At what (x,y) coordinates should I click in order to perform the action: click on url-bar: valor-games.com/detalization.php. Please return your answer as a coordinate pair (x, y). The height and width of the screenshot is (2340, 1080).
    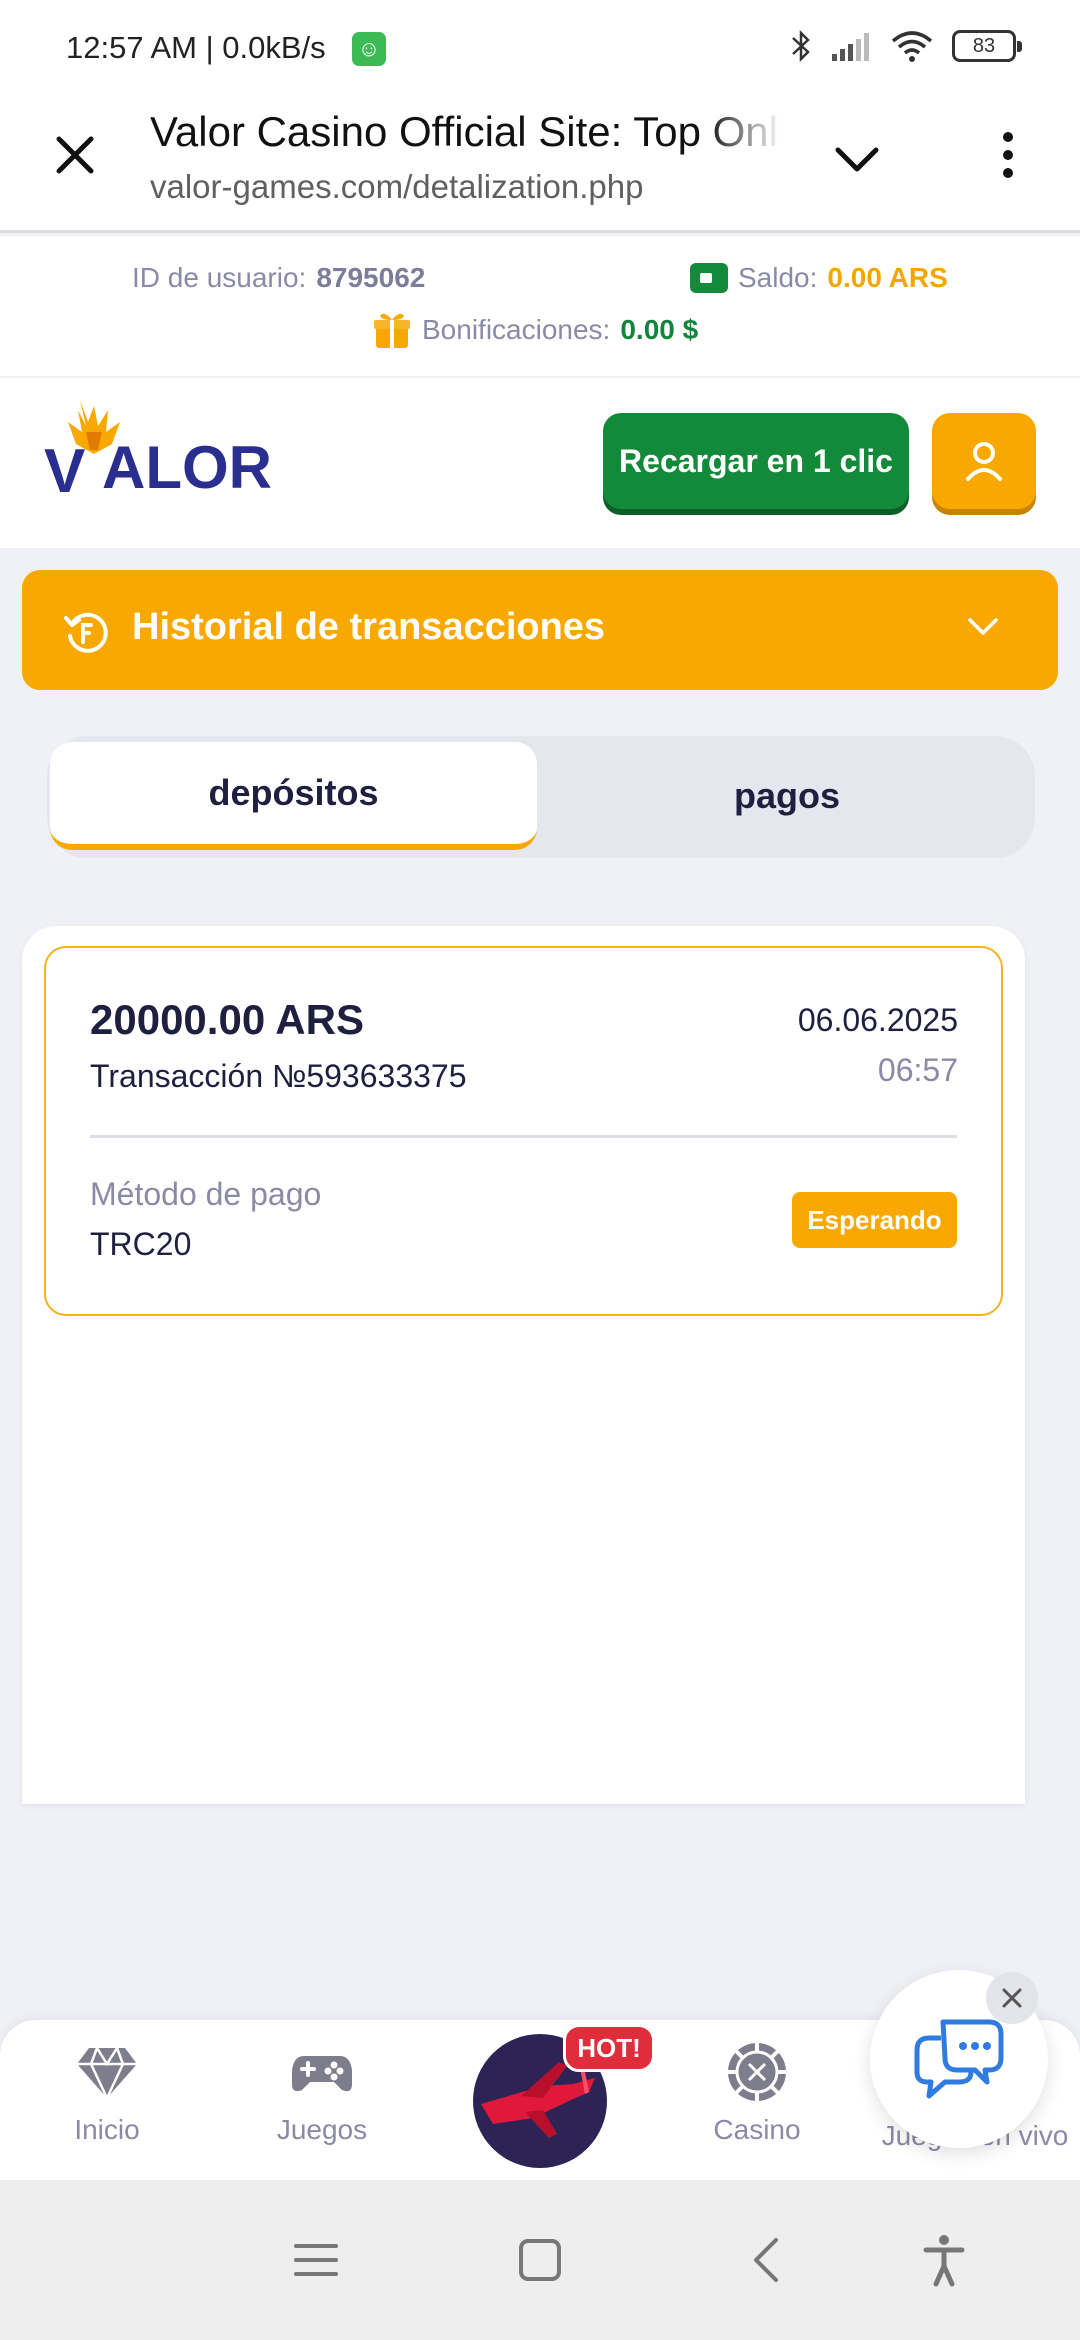
    Looking at the image, I should click on (396, 187).